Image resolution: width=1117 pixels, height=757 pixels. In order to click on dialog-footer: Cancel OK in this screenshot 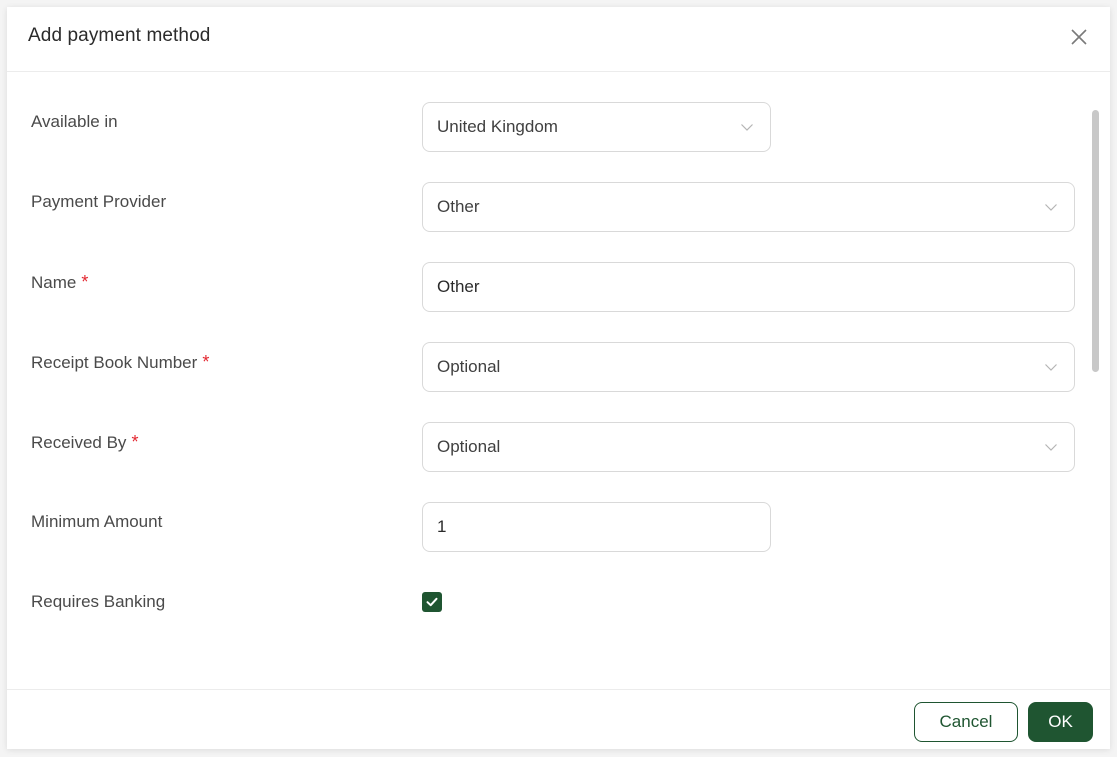, I will do `click(558, 719)`.